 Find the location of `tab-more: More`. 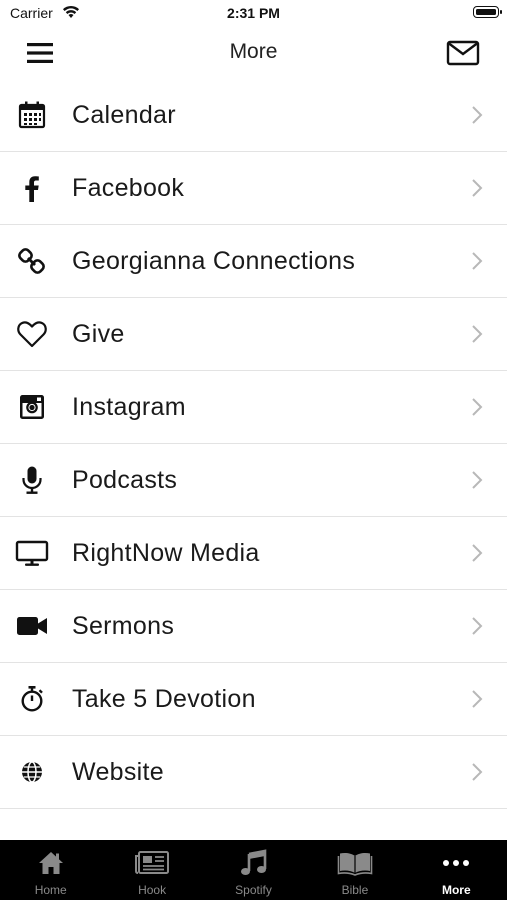

tab-more: More is located at coordinates (456, 870).